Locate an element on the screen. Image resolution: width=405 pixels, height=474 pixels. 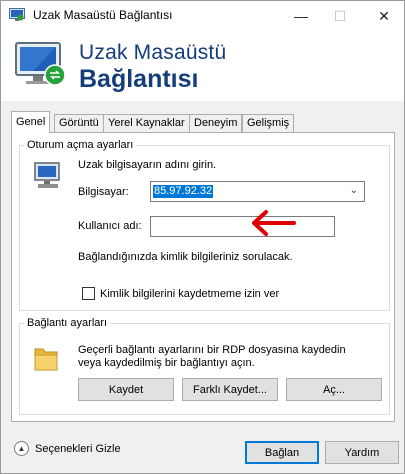
close-button: ✕ is located at coordinates (384, 16).